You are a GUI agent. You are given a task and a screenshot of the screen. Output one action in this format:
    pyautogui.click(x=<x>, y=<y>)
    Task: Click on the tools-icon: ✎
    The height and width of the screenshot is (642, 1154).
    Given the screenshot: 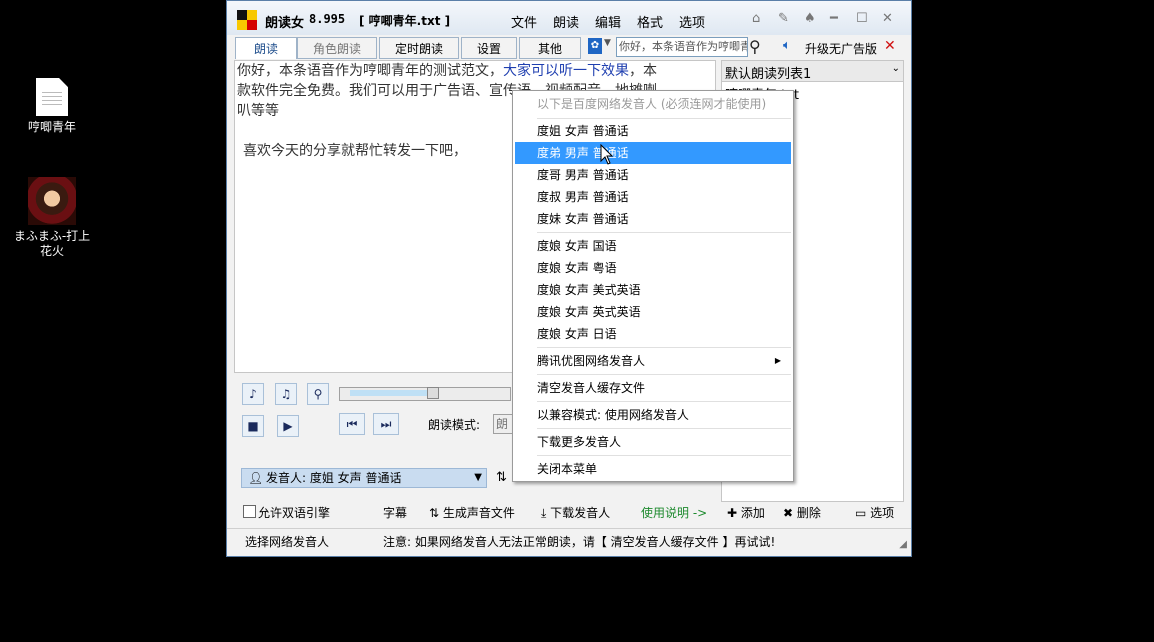 What is the action you would take?
    pyautogui.click(x=783, y=18)
    